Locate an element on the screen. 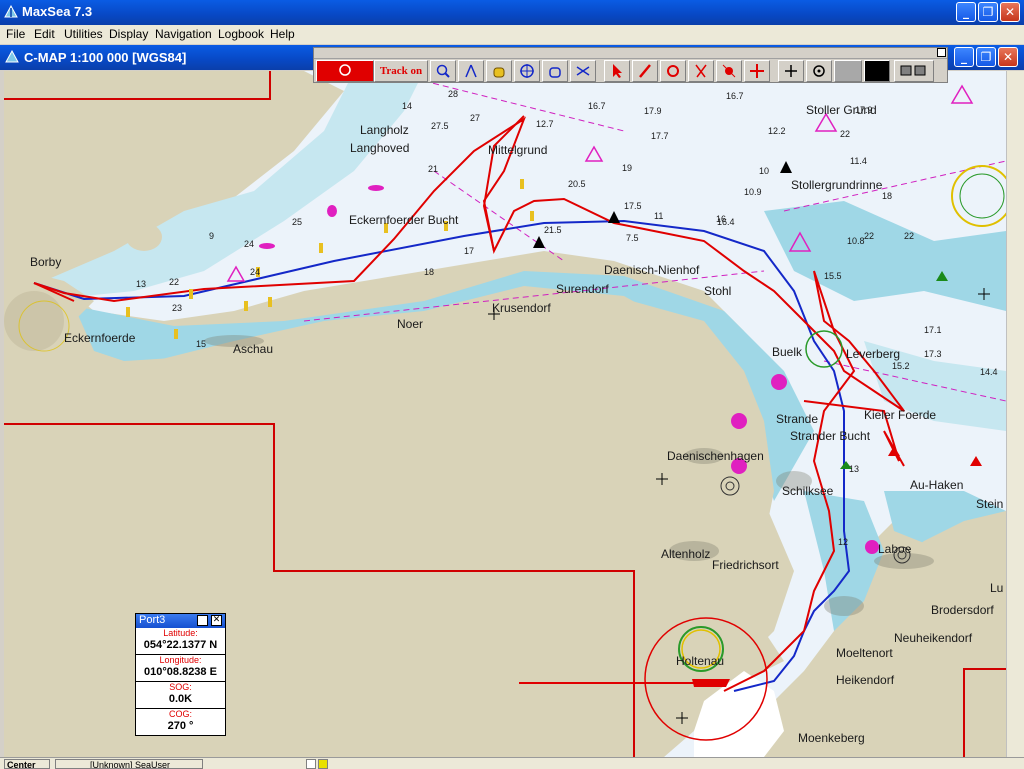 This screenshot has width=1024, height=769. scissors-icon is located at coordinates (701, 71).